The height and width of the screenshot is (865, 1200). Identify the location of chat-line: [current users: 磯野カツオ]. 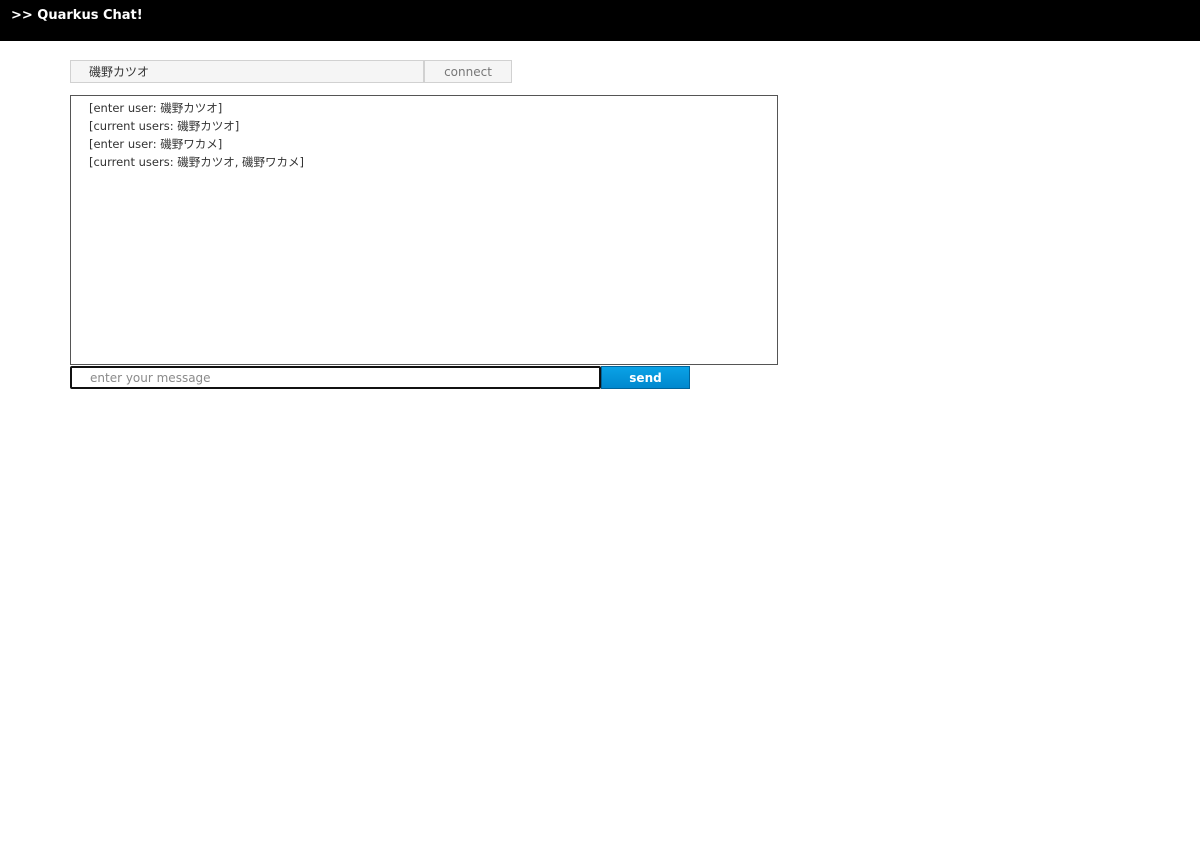
(164, 126).